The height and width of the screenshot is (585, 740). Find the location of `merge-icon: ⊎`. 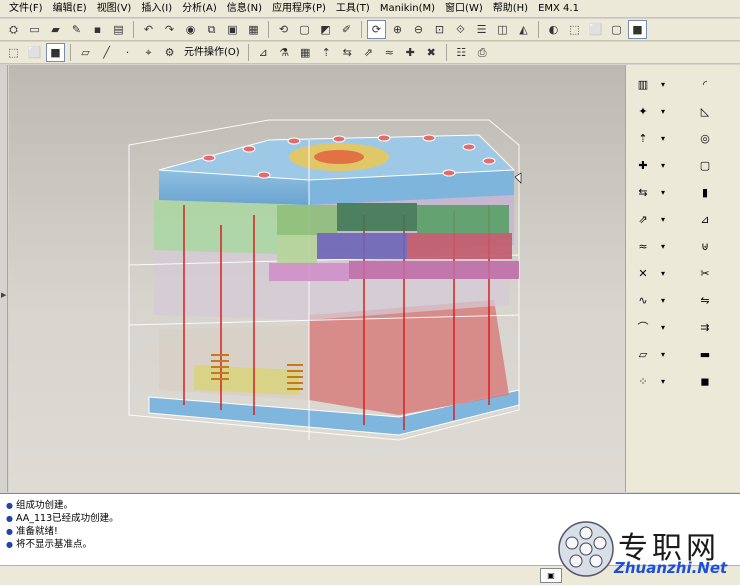

merge-icon: ⊎ is located at coordinates (705, 246).